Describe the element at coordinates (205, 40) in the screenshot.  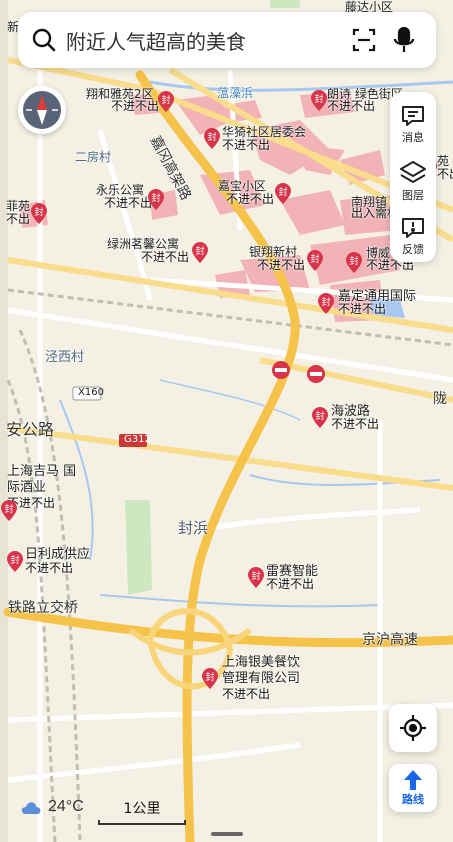
I see `search-input: 附近人气超高的美食` at that location.